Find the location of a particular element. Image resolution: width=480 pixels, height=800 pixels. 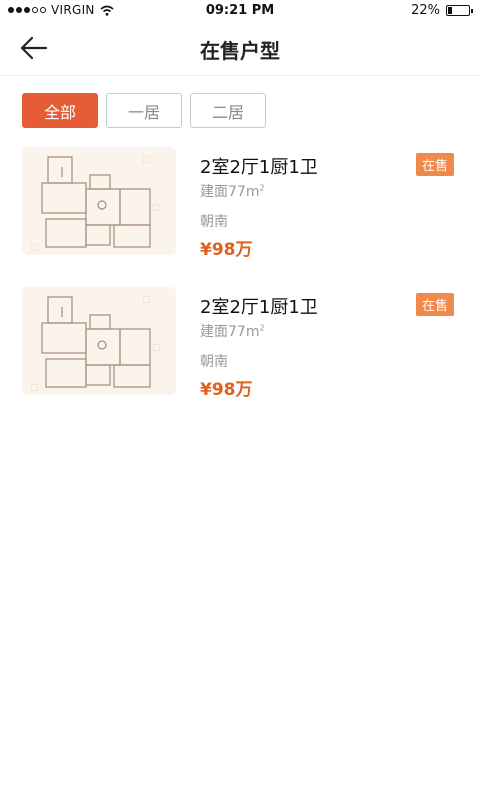

page-title: 在售户型 is located at coordinates (240, 51).